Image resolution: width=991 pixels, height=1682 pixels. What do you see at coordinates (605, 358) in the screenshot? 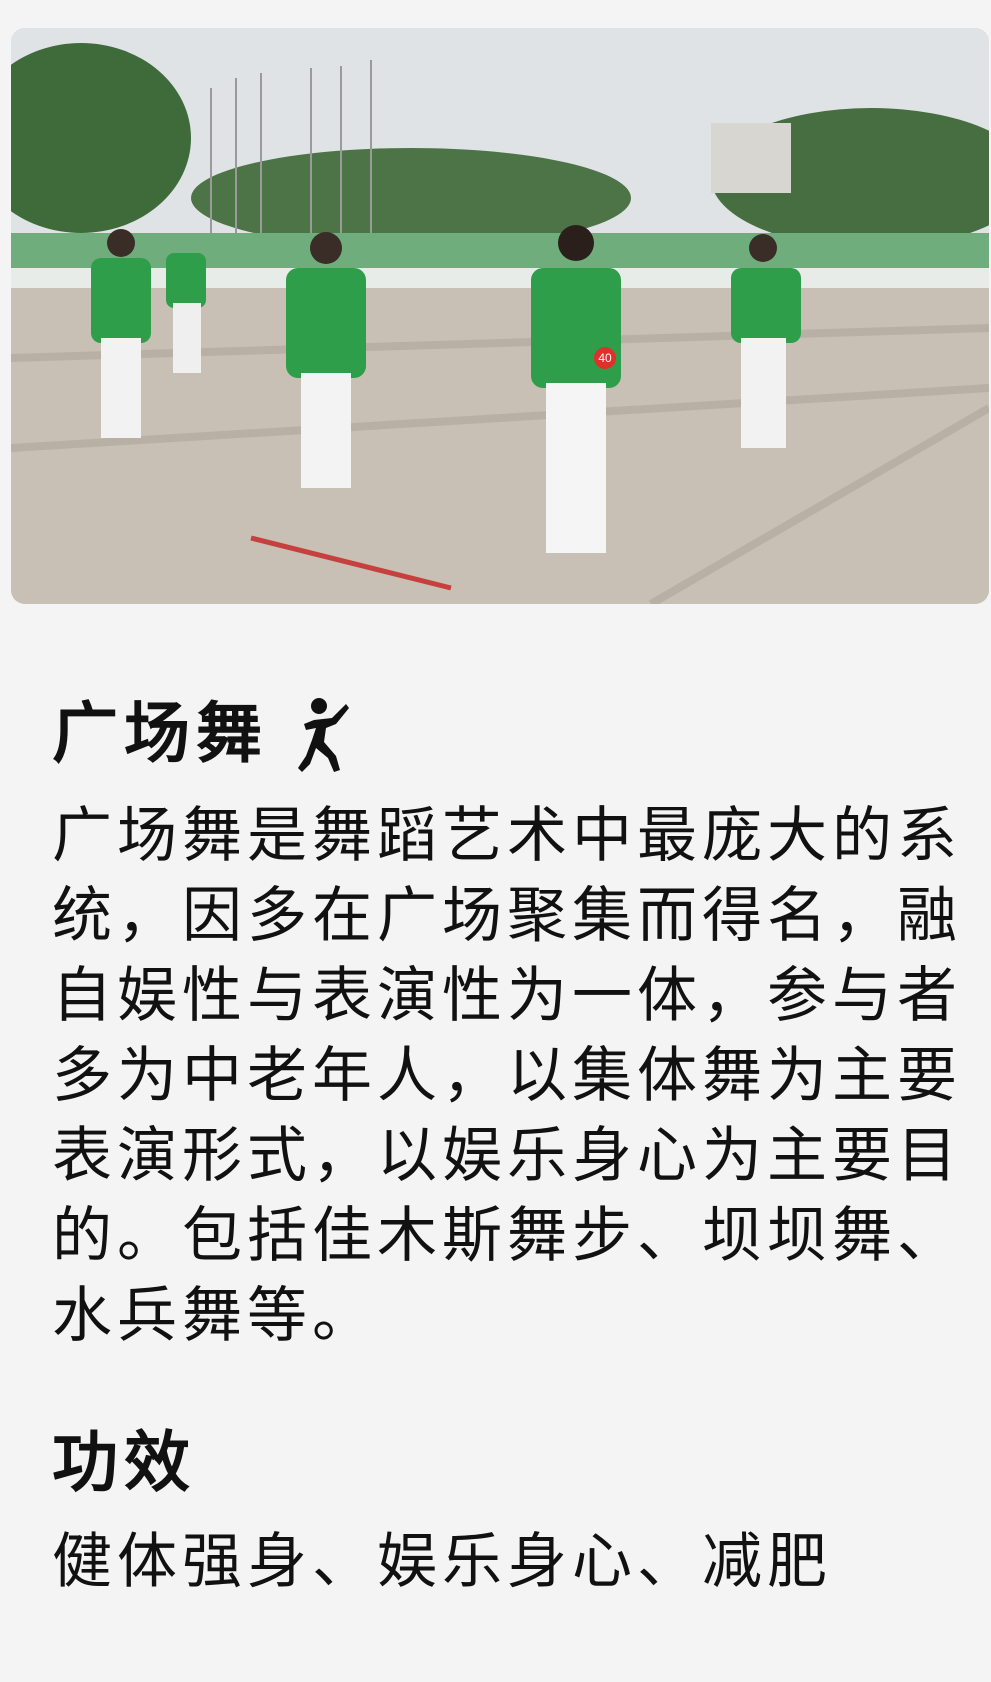
I see `badge-number: 40` at bounding box center [605, 358].